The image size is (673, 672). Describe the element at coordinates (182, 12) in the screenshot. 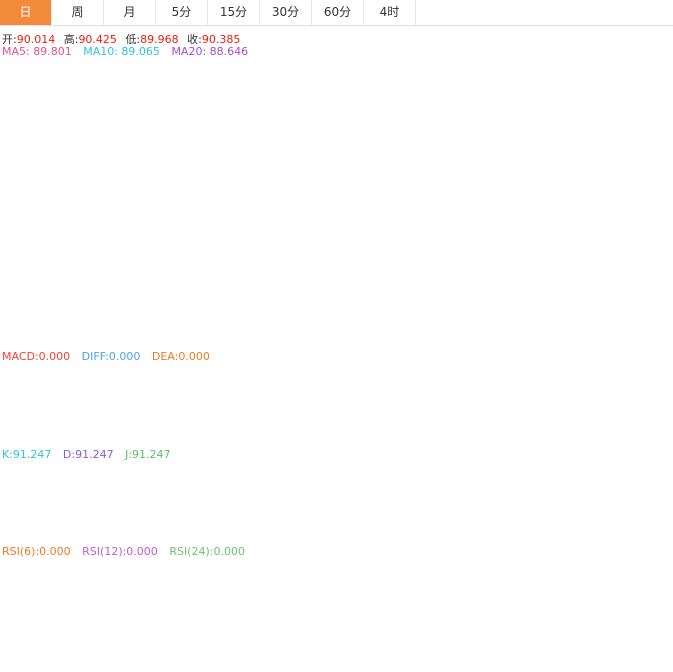

I see `tab-3: 5分` at that location.